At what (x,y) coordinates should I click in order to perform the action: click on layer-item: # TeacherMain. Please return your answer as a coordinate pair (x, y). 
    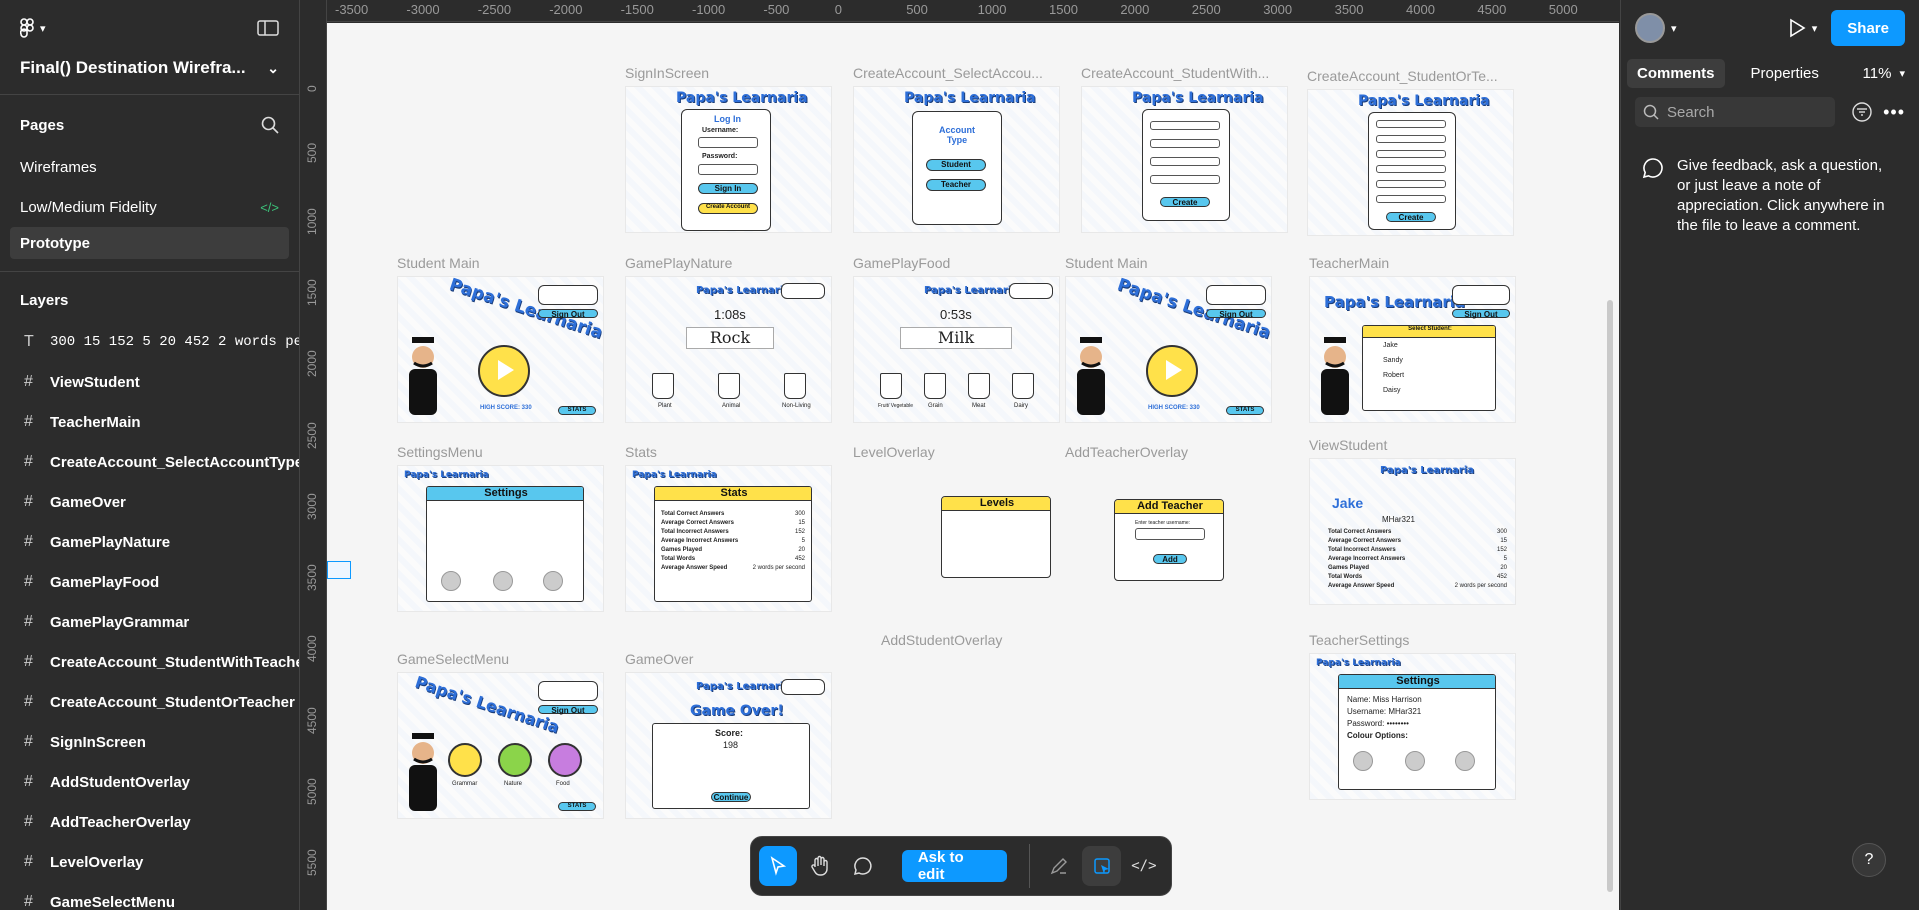
    Looking at the image, I should click on (149, 422).